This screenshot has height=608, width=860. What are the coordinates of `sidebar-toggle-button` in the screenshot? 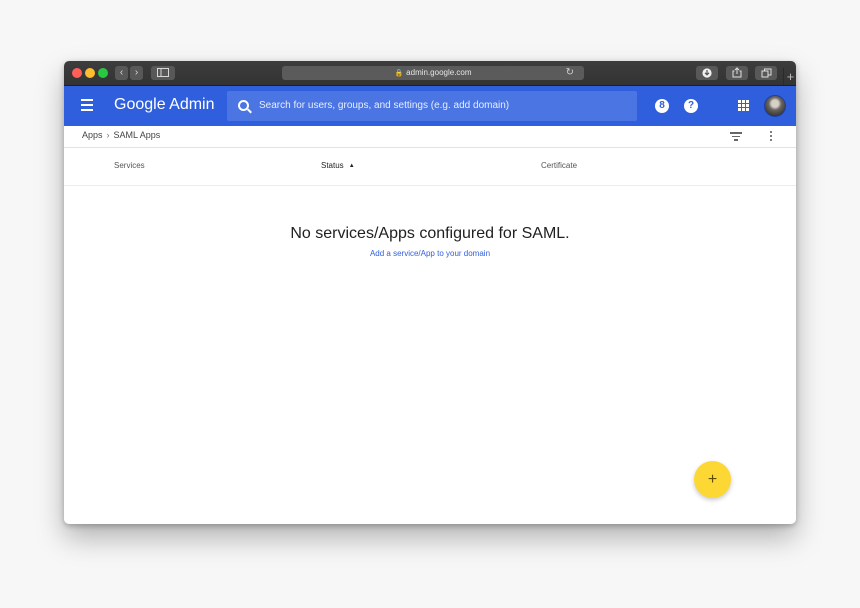 It's located at (163, 73).